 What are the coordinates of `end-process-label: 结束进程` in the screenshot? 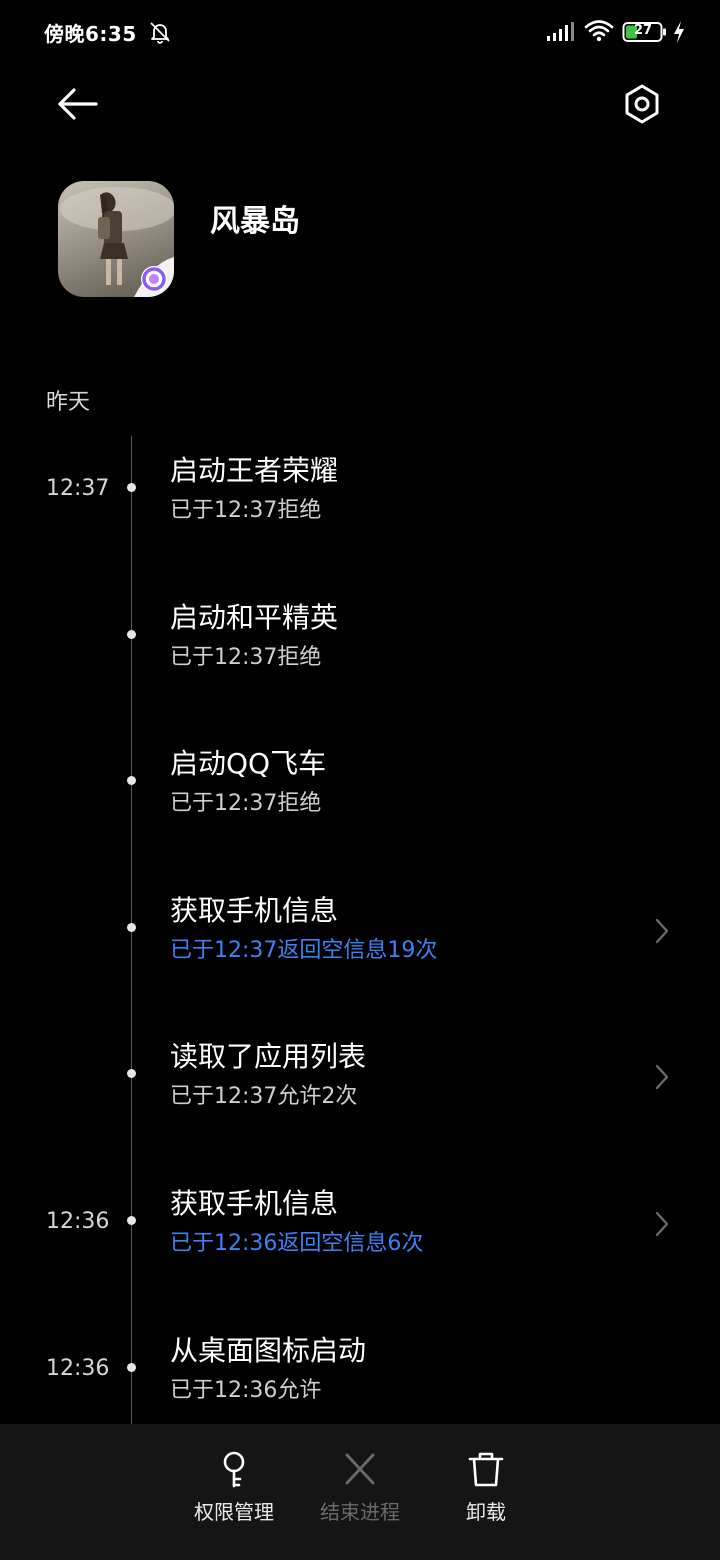 It's located at (360, 1512).